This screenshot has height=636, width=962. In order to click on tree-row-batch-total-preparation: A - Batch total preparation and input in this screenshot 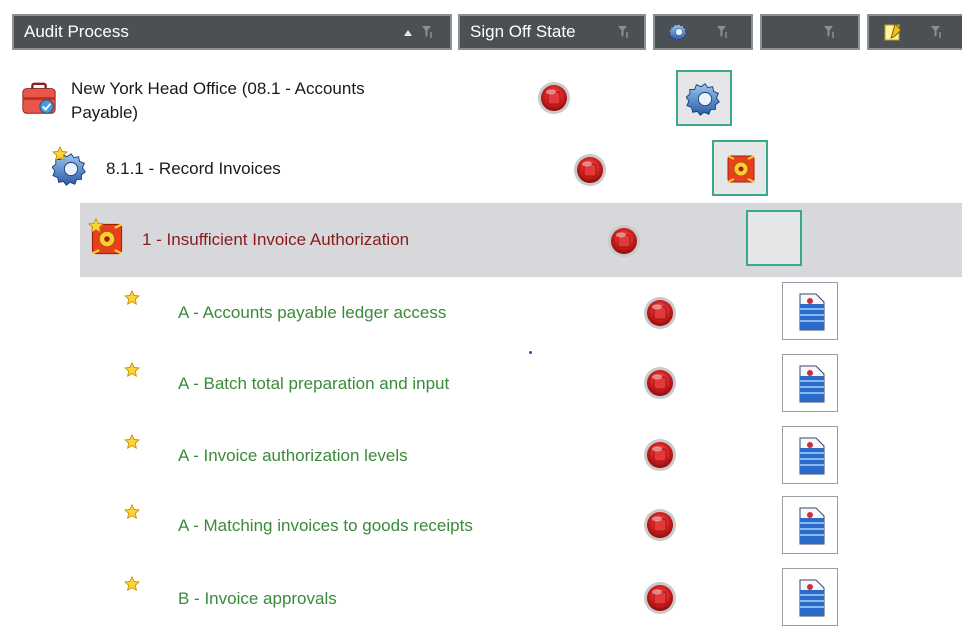, I will do `click(481, 385)`.